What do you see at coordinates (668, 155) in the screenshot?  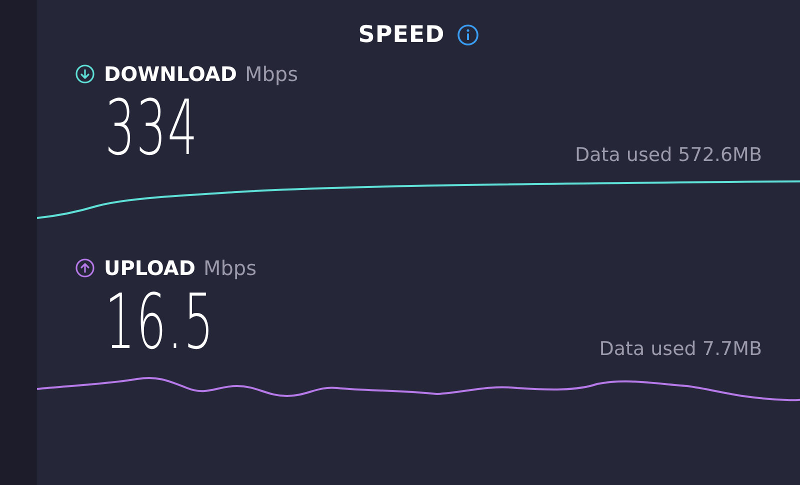 I see `data-used-text: Data used 572.6MB` at bounding box center [668, 155].